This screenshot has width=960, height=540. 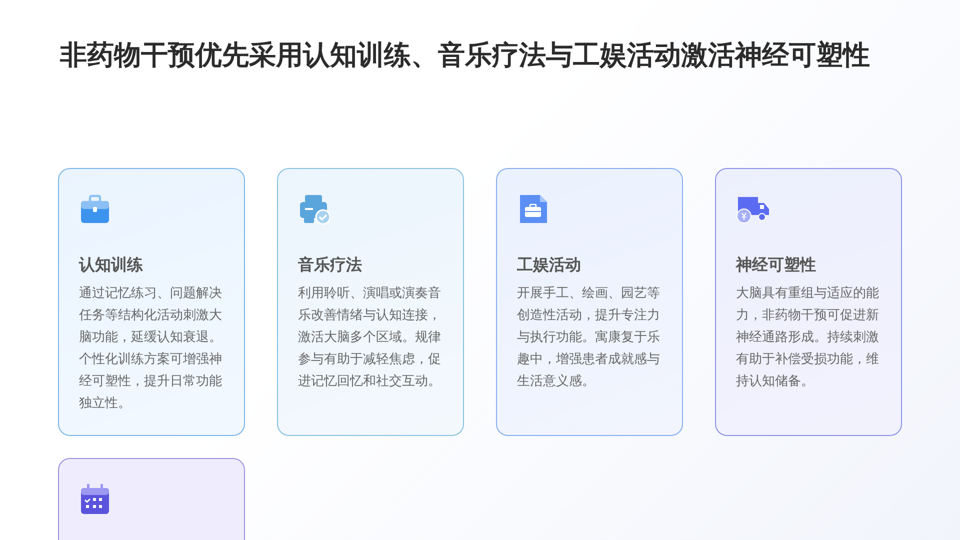 What do you see at coordinates (95, 209) in the screenshot?
I see `briefcase-icon` at bounding box center [95, 209].